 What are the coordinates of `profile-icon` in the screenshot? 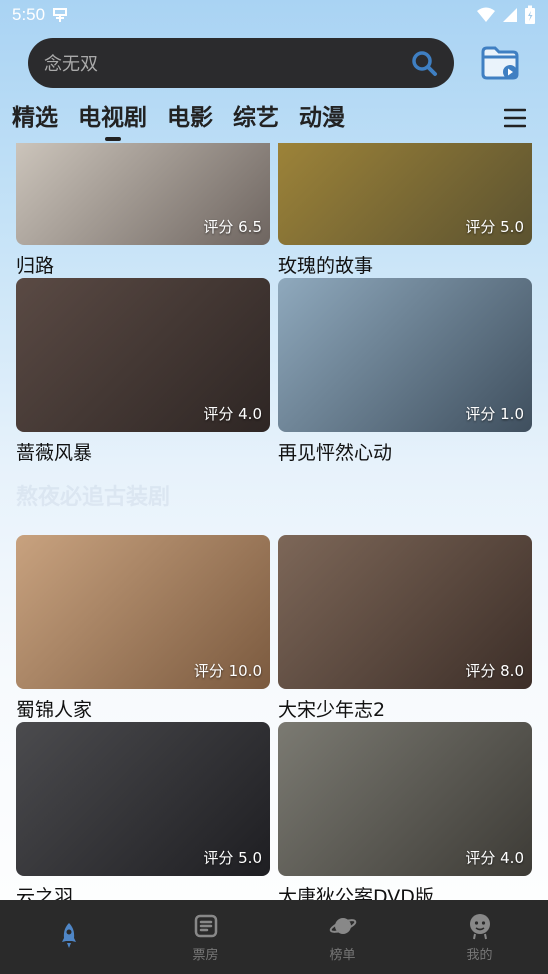 It's located at (480, 926).